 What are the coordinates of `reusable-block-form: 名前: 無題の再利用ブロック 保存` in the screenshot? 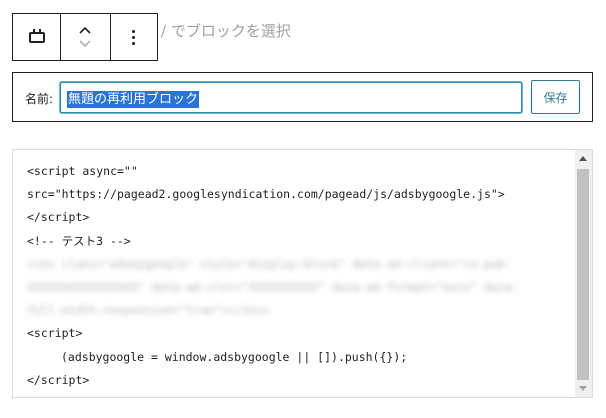 It's located at (302, 97).